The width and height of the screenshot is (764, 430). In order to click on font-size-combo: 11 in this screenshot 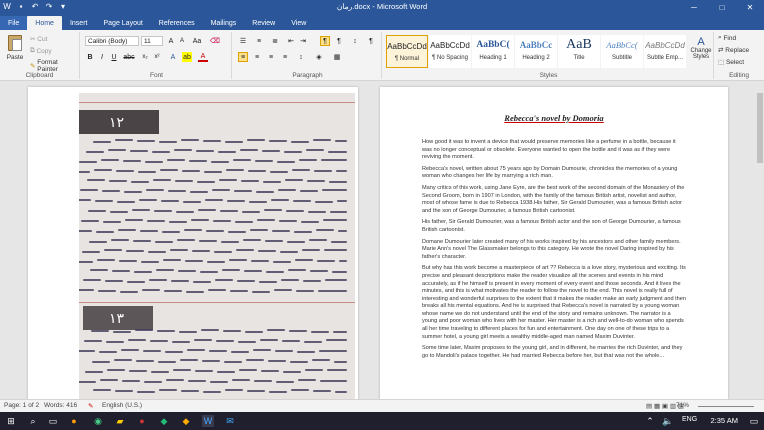, I will do `click(152, 41)`.